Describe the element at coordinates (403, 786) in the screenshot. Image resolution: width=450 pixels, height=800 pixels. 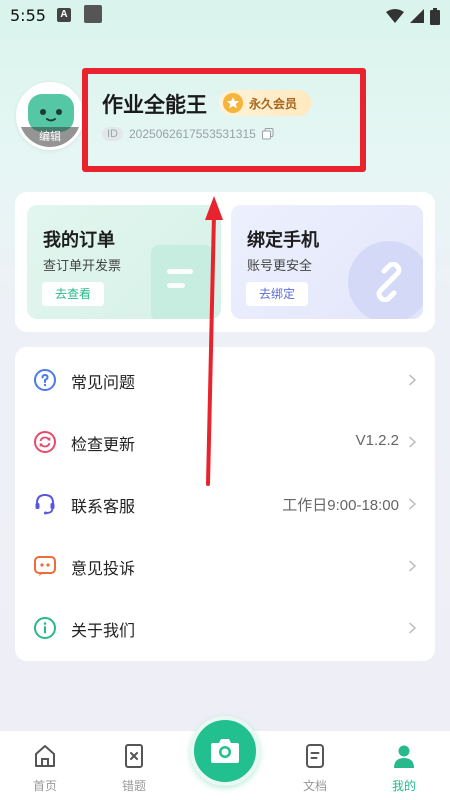
I see `nav-label: 我的` at that location.